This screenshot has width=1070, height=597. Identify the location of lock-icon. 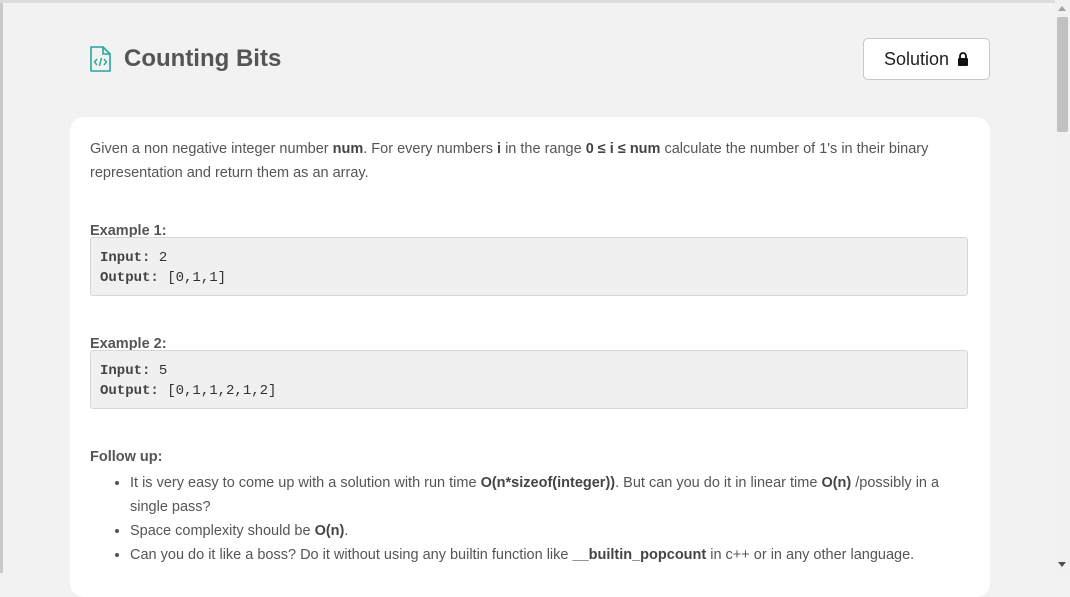
(963, 59).